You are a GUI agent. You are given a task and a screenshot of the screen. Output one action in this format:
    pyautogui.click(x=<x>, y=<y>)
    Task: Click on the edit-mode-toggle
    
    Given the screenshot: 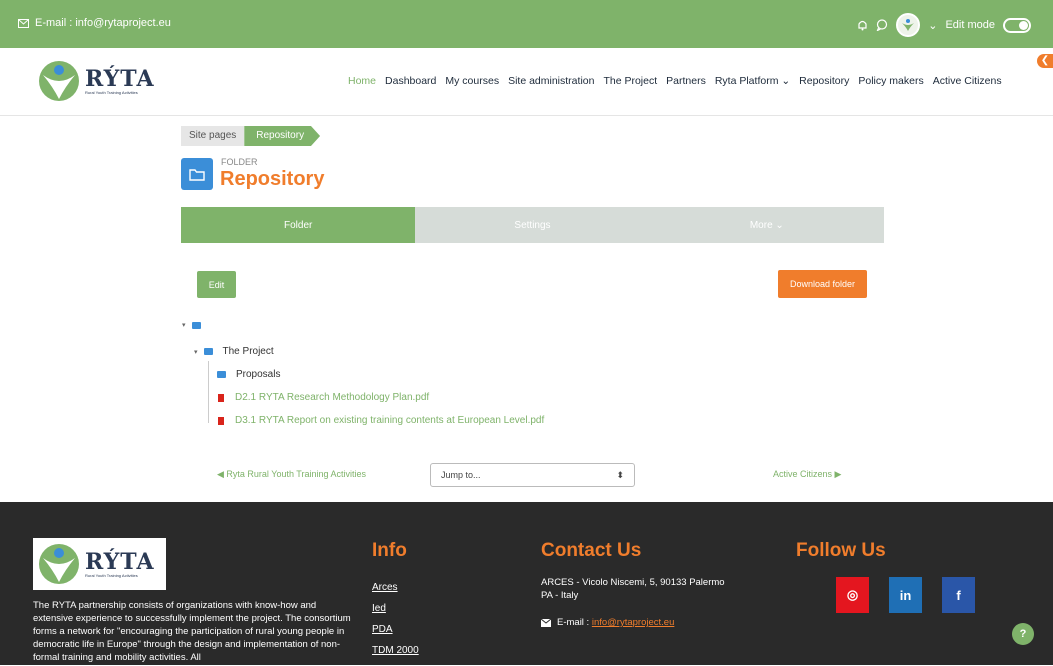 What is the action you would take?
    pyautogui.click(x=1017, y=25)
    